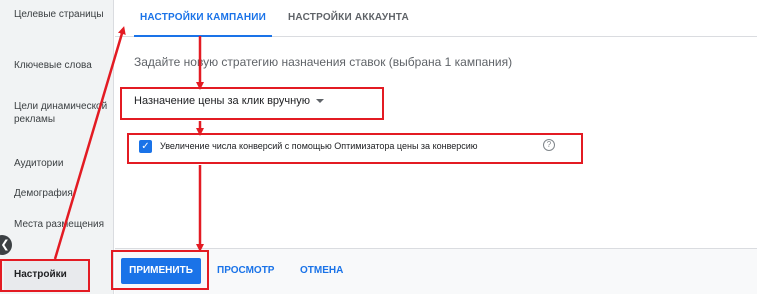 The height and width of the screenshot is (294, 757). What do you see at coordinates (161, 271) in the screenshot?
I see `apply-button: ПРИМЕНИТЬ` at bounding box center [161, 271].